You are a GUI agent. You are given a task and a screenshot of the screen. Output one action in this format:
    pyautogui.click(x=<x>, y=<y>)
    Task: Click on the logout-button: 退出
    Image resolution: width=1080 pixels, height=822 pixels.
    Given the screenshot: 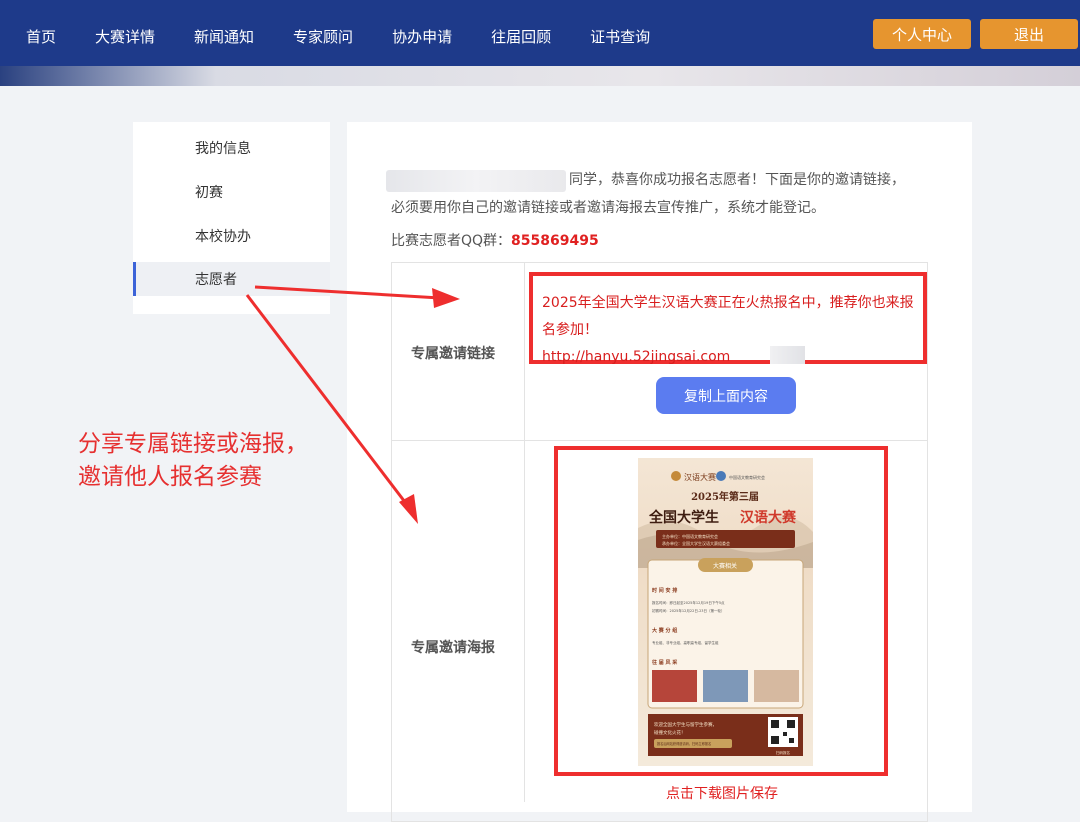 What is the action you would take?
    pyautogui.click(x=1029, y=34)
    